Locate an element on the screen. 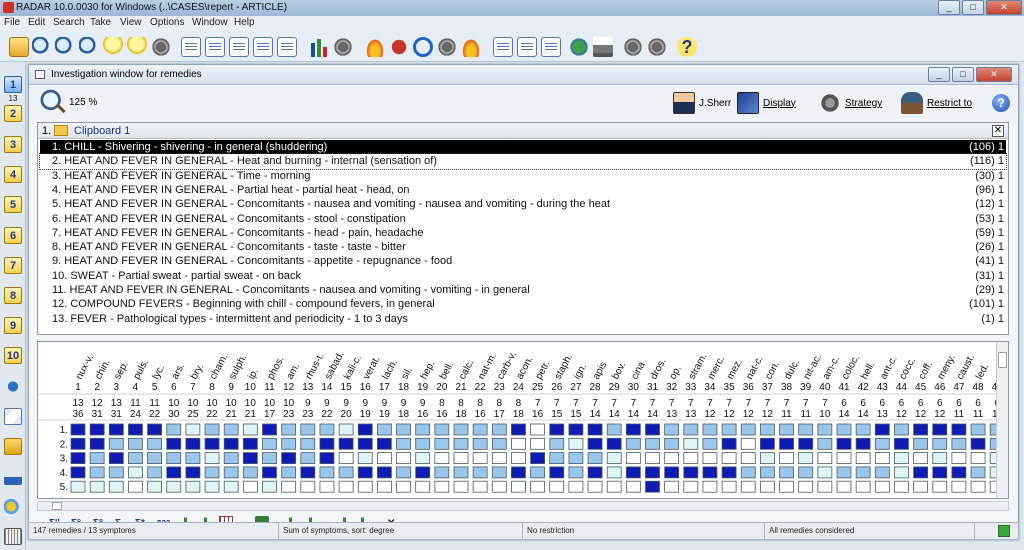 The image size is (1024, 550). clipboard-close-button: ✕ is located at coordinates (998, 131).